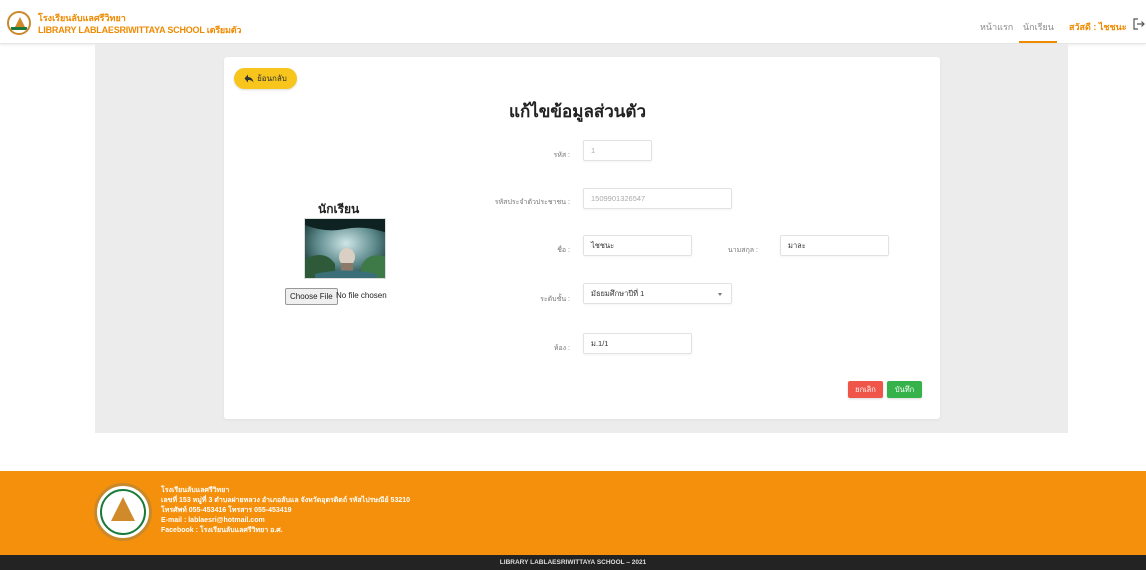  What do you see at coordinates (1098, 27) in the screenshot?
I see `nav-user-greeting: สวัสดี : ไชชนะ` at bounding box center [1098, 27].